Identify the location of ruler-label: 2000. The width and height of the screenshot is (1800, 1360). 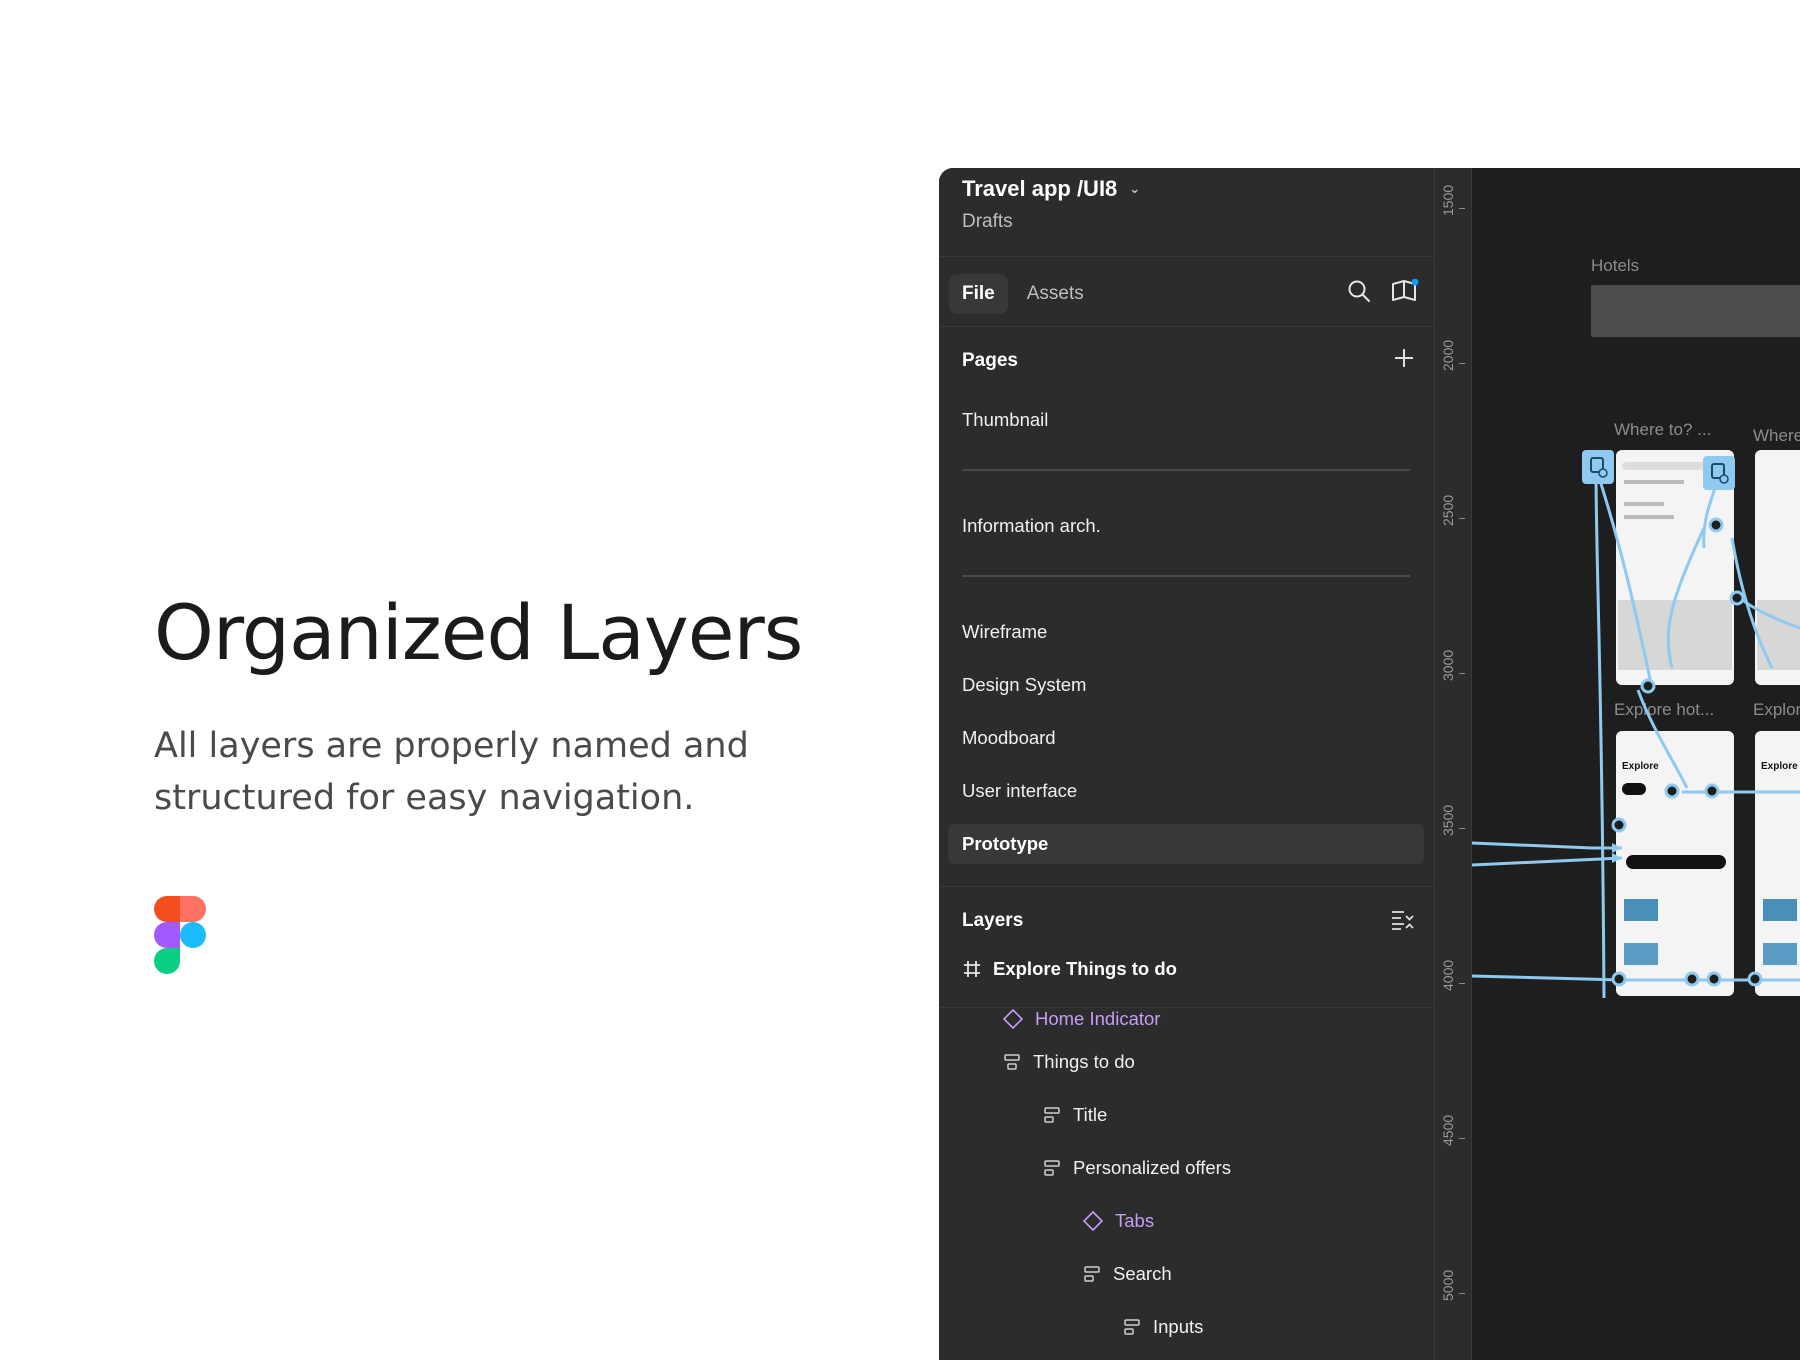
(1448, 355).